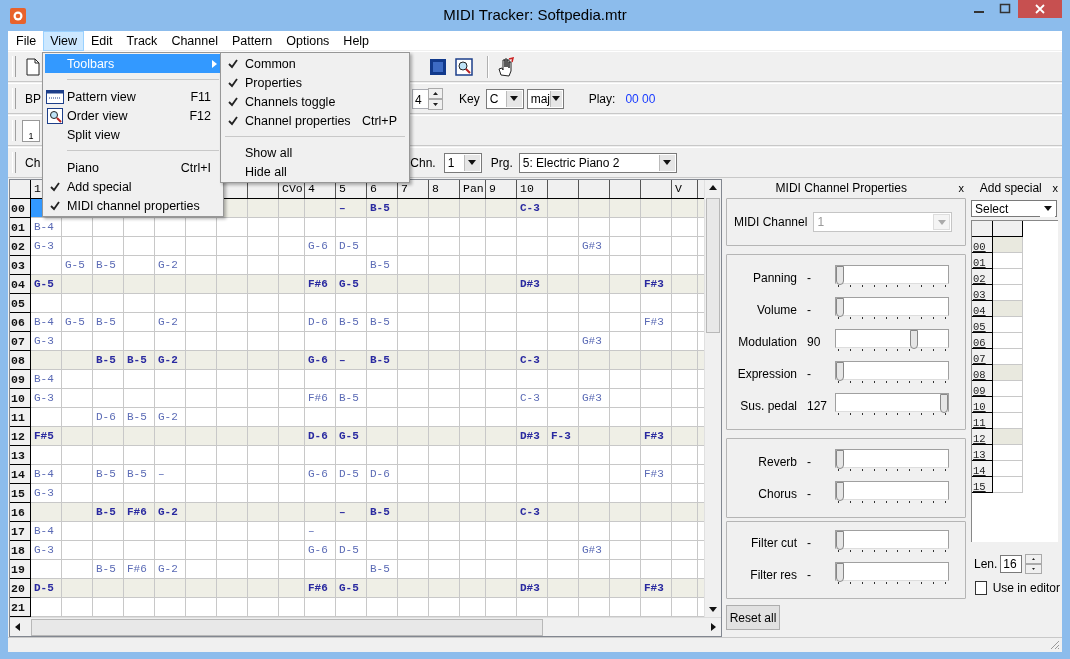 The image size is (1070, 659). I want to click on spin-field: 4, so click(420, 98).